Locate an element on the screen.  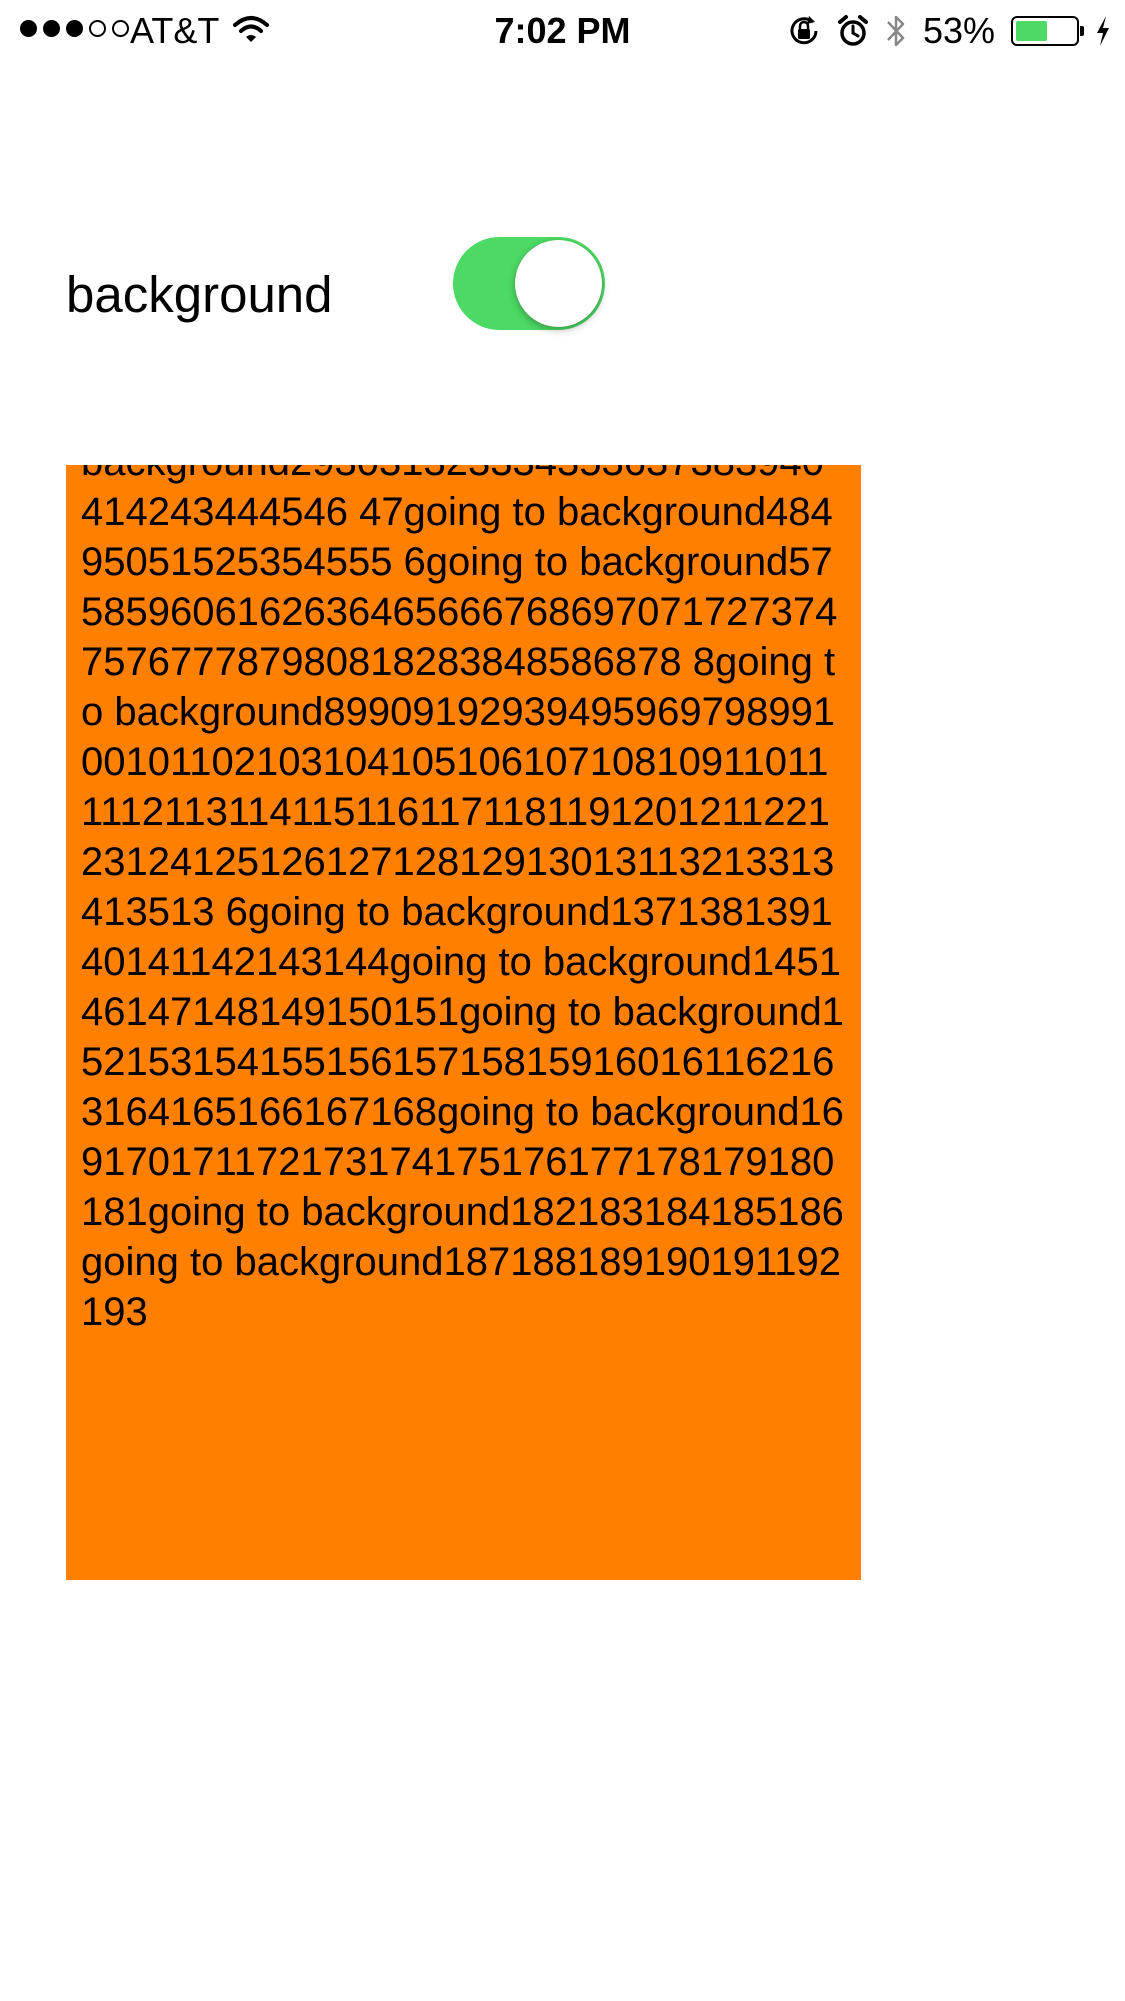
toggle-knob is located at coordinates (558, 283).